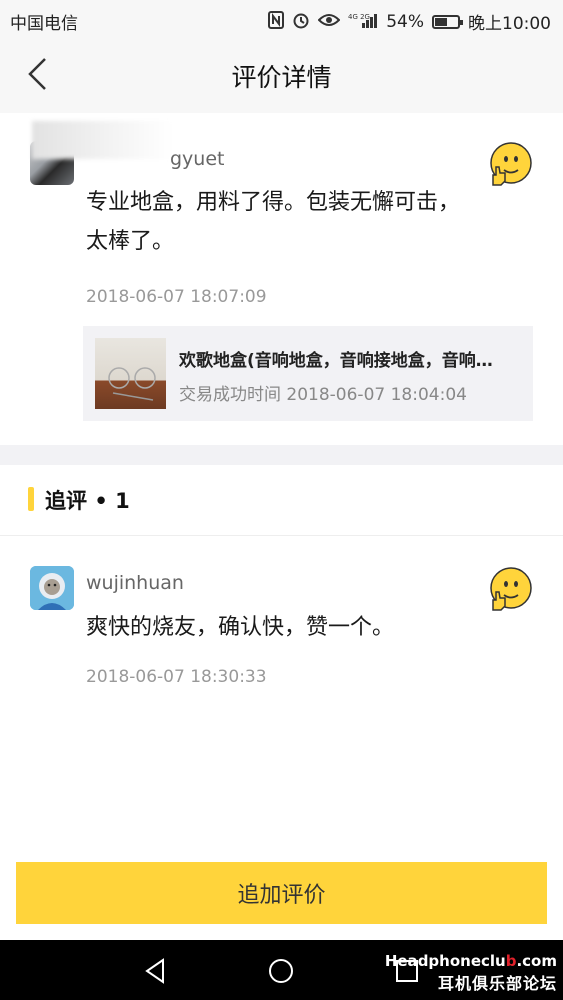 Image resolution: width=563 pixels, height=1000 pixels. Describe the element at coordinates (130, 241) in the screenshot. I see `review-text-line: 太棒了。` at that location.